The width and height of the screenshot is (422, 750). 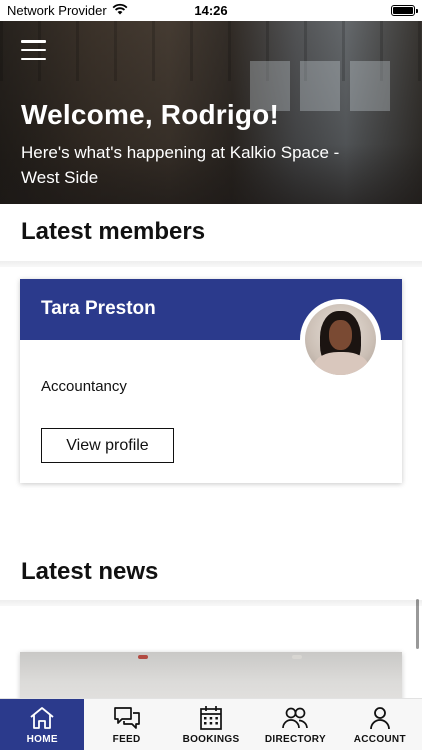 I want to click on tab-label-home: HOME, so click(x=42, y=739).